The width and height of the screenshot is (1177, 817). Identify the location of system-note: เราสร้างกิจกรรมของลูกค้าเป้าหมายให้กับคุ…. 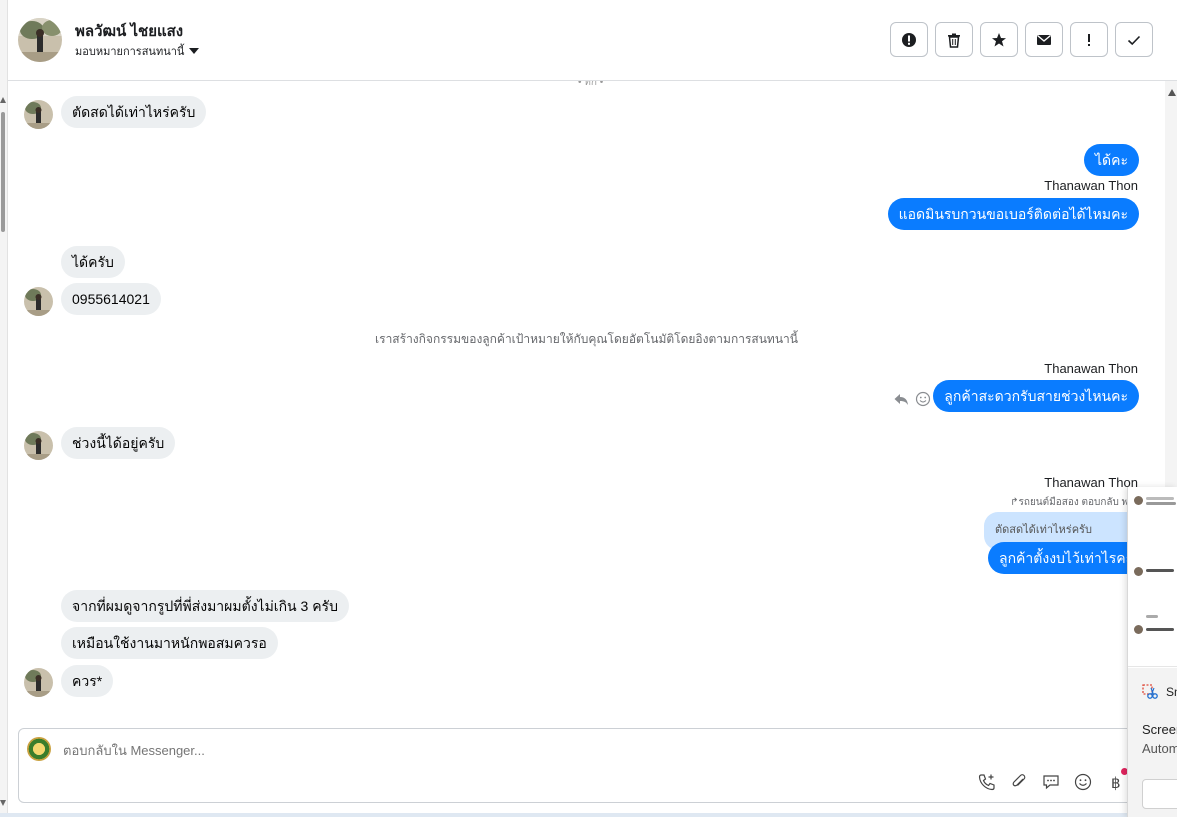
(586, 339).